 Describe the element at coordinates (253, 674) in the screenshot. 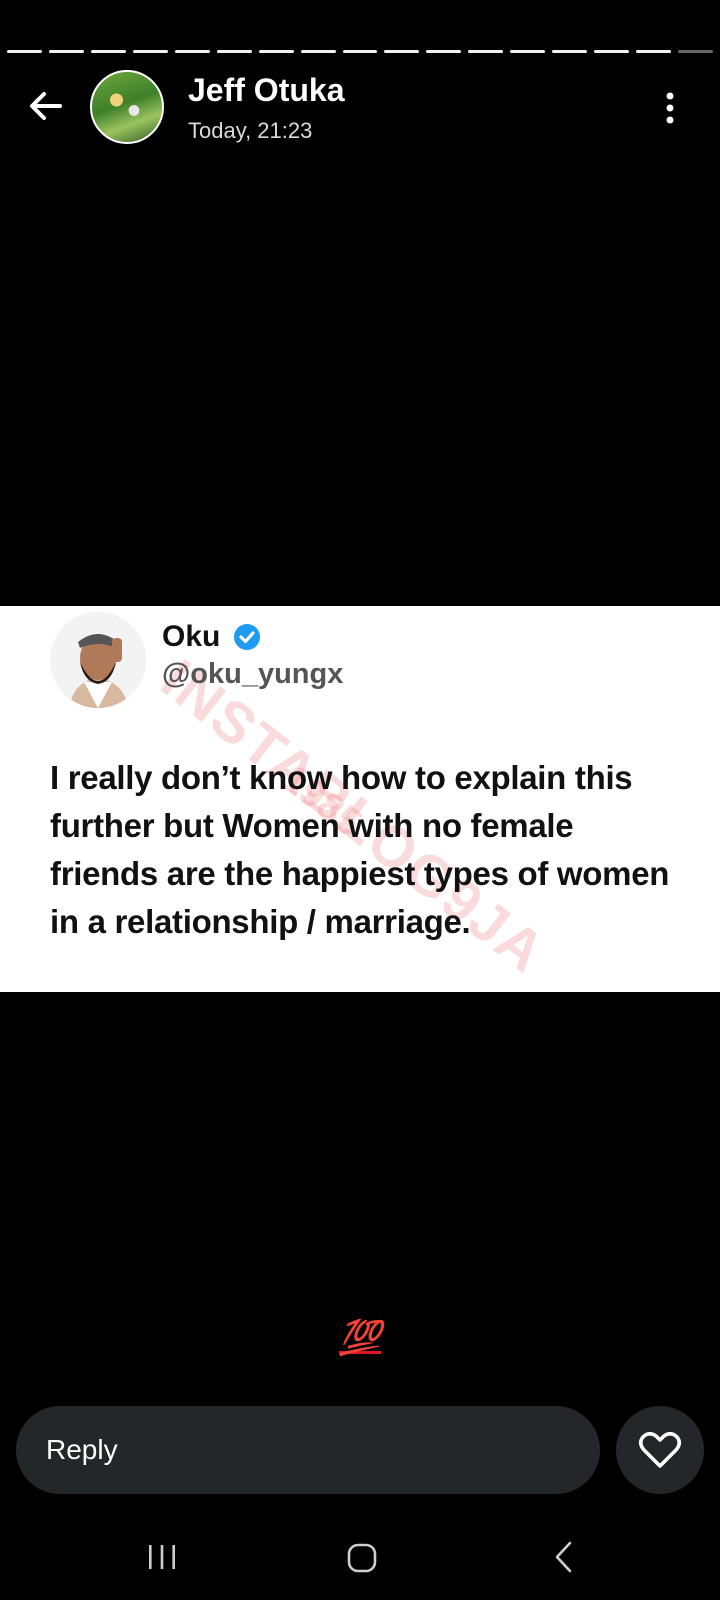

I see `tweet-author-handle: @oku_yungx` at that location.